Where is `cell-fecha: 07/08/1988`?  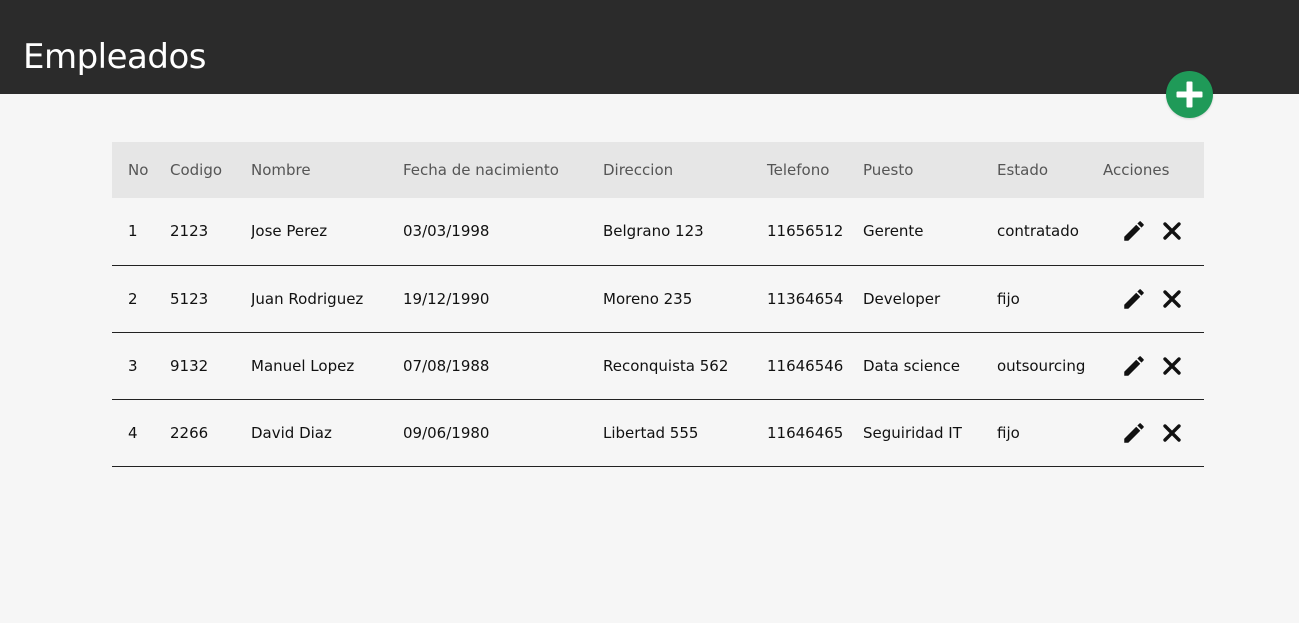 cell-fecha: 07/08/1988 is located at coordinates (446, 365).